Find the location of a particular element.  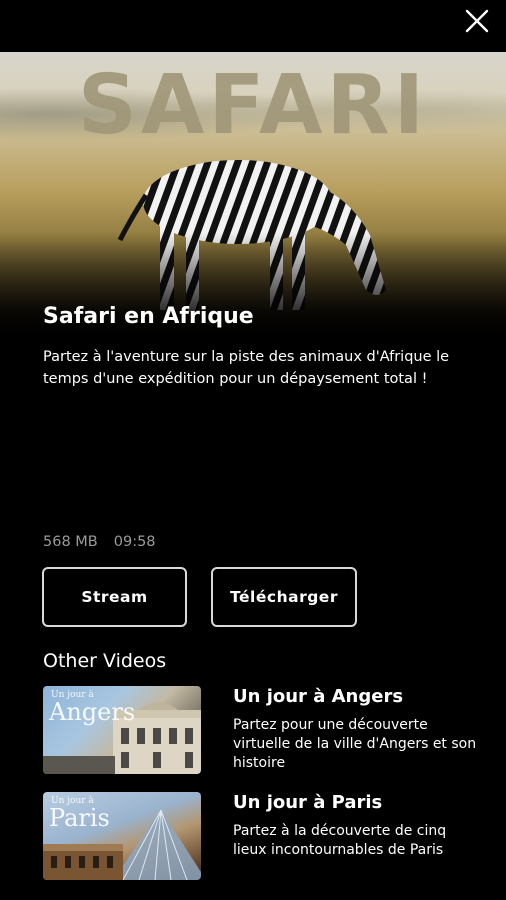

video-thumbnail: Un jour à Angers is located at coordinates (122, 730).